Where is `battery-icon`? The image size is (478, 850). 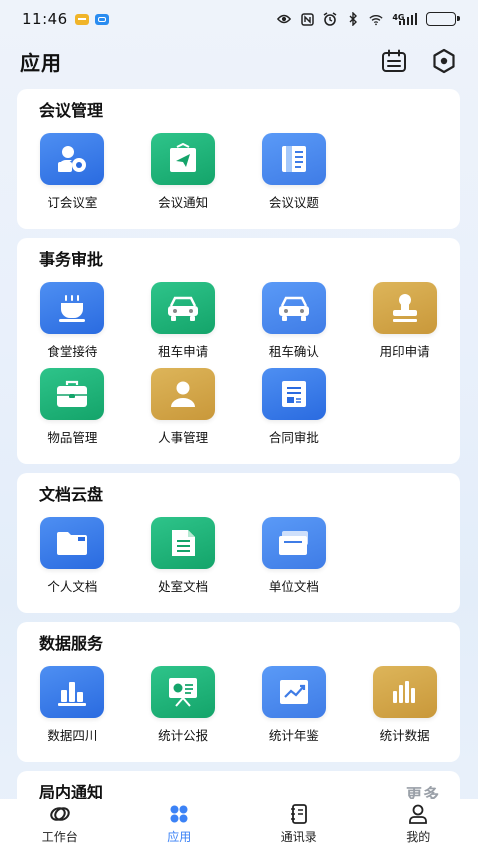 battery-icon is located at coordinates (443, 19).